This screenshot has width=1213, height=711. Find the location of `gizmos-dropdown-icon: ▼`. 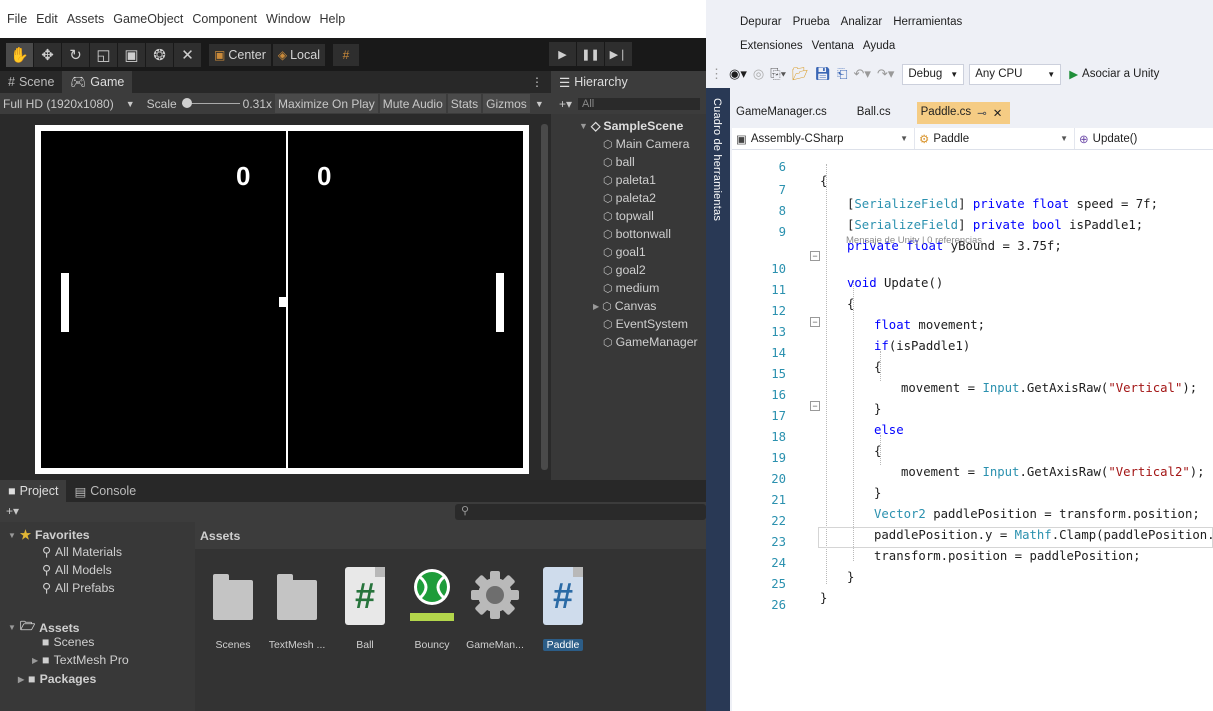

gizmos-dropdown-icon: ▼ is located at coordinates (539, 103).